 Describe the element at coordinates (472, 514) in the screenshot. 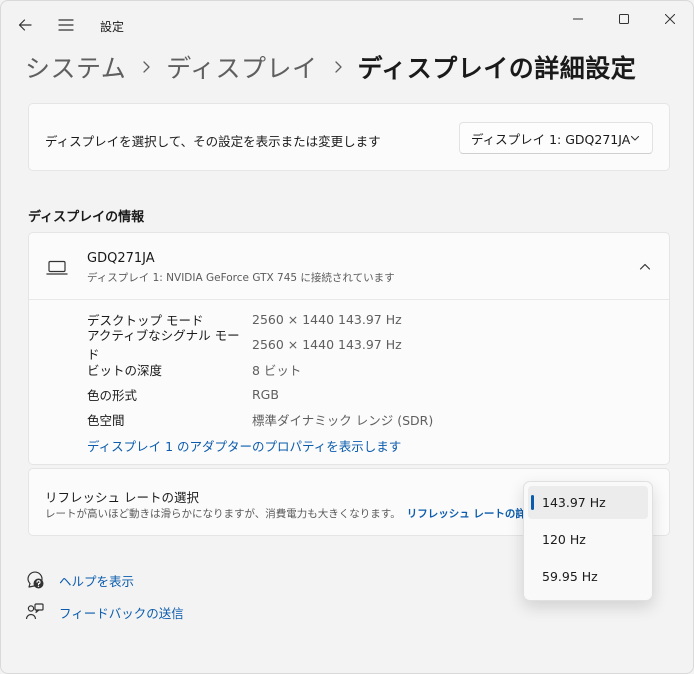

I see `refresh-rate-more-link: リフレッシュ レートの詳細` at that location.